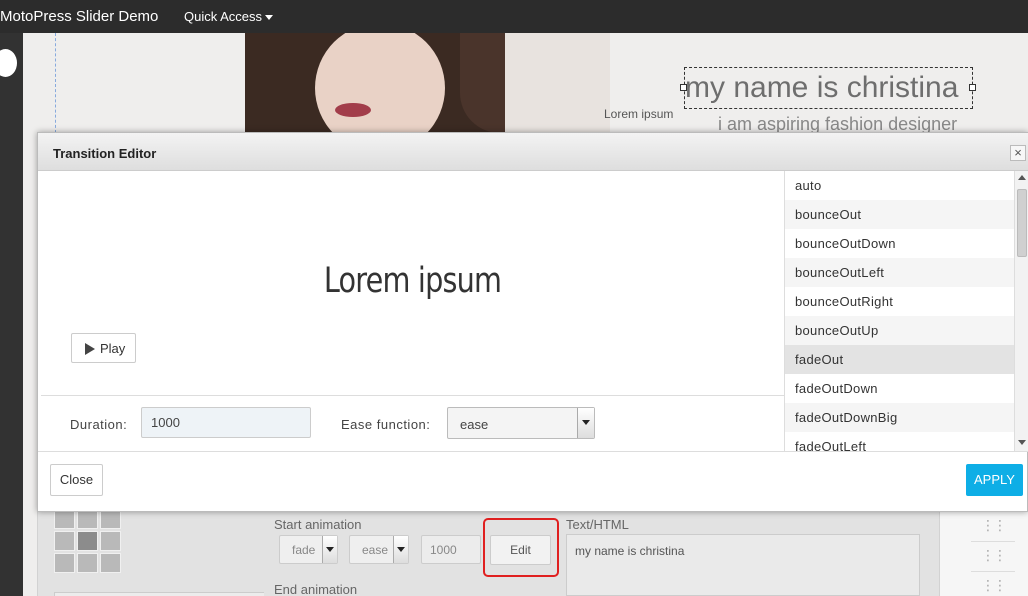 The height and width of the screenshot is (596, 1028). I want to click on play-button: Play, so click(103, 348).